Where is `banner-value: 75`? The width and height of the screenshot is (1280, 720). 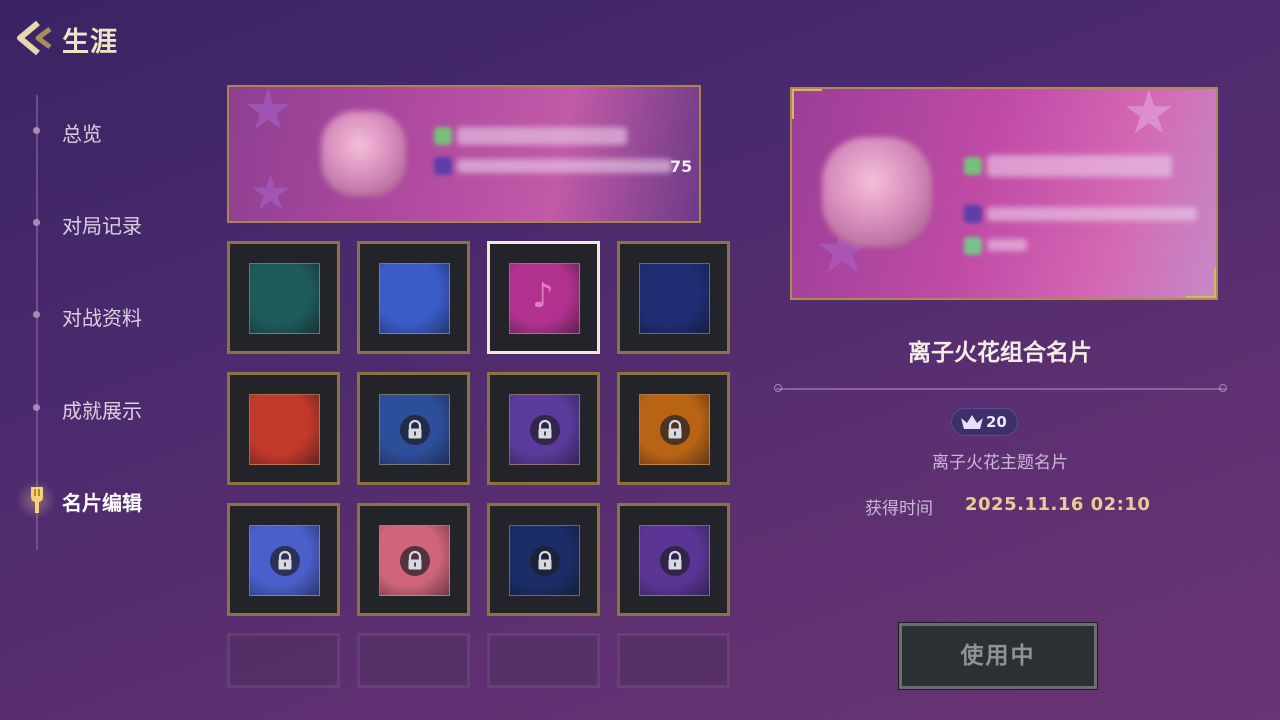 banner-value: 75 is located at coordinates (681, 166).